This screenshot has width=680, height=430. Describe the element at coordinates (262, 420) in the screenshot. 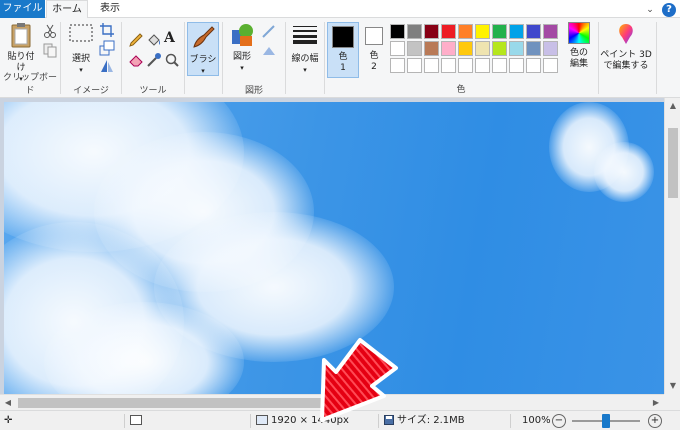

I see `image-dimensions-icon` at that location.